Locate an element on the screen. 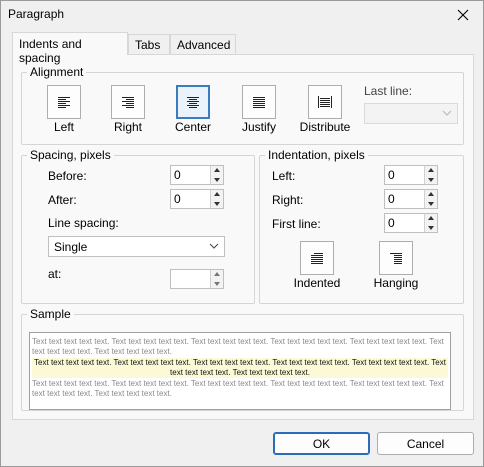 This screenshot has height=467, width=484. alignment-legend: Alignment is located at coordinates (57, 72).